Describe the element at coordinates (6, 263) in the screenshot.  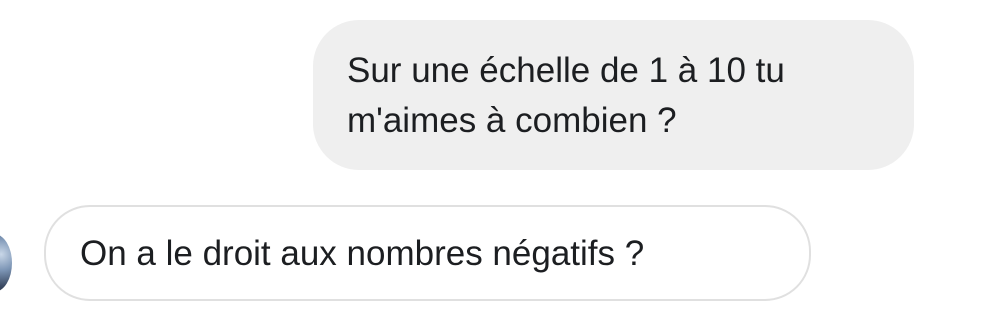
I see `contact-avatar` at that location.